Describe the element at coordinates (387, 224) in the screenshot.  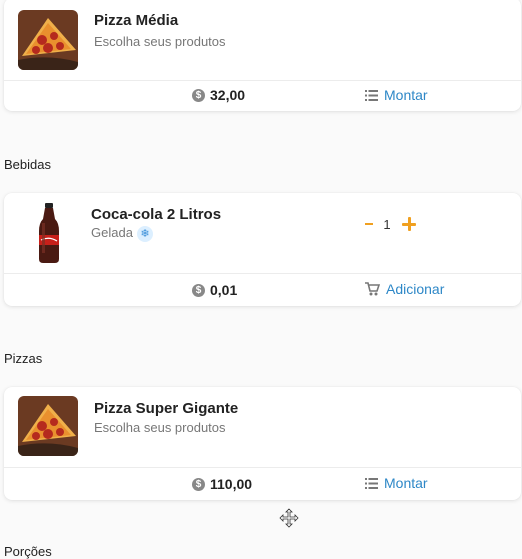
I see `quantity-value: 1` at that location.